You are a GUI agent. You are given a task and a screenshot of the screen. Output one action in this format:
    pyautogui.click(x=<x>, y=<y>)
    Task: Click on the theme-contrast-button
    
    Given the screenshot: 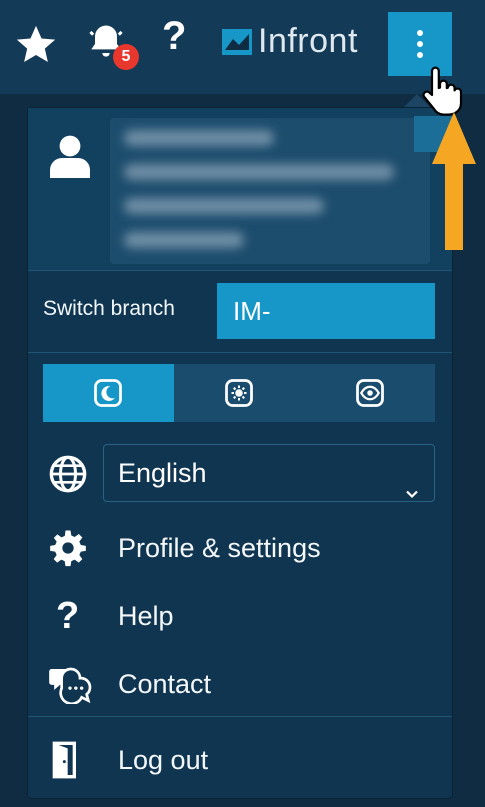 What is the action you would take?
    pyautogui.click(x=369, y=393)
    